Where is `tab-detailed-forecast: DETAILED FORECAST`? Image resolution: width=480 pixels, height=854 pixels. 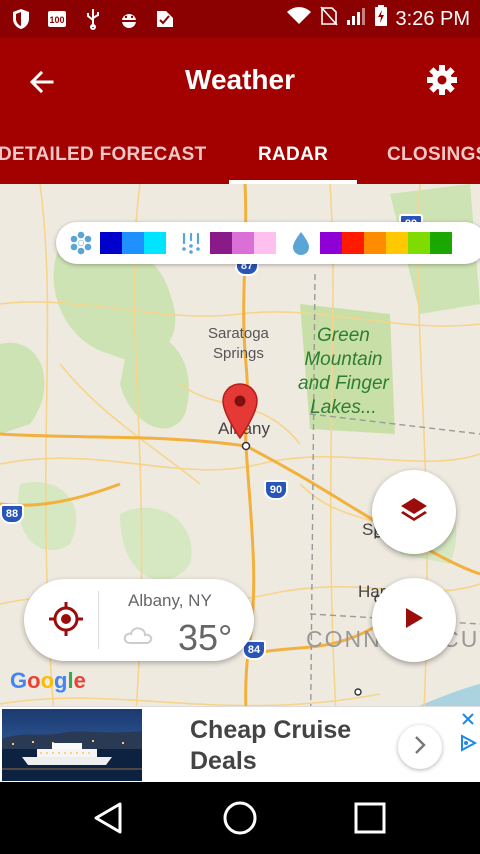 tab-detailed-forecast: DETAILED FORECAST is located at coordinates (103, 155).